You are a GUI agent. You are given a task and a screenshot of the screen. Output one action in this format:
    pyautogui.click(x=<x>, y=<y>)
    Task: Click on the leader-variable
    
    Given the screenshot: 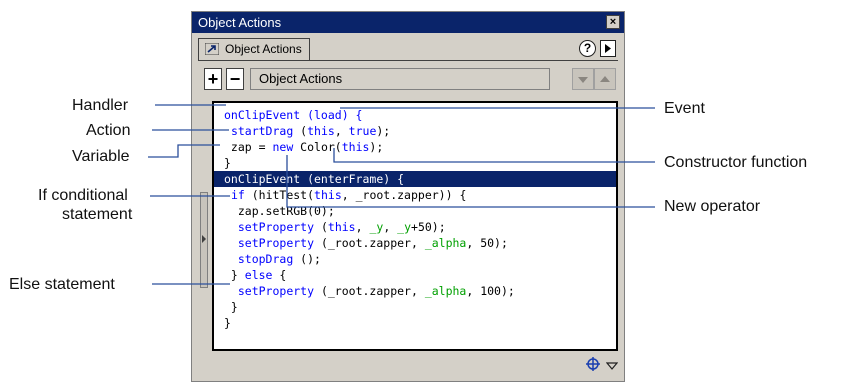 What is the action you would take?
    pyautogui.click(x=184, y=151)
    